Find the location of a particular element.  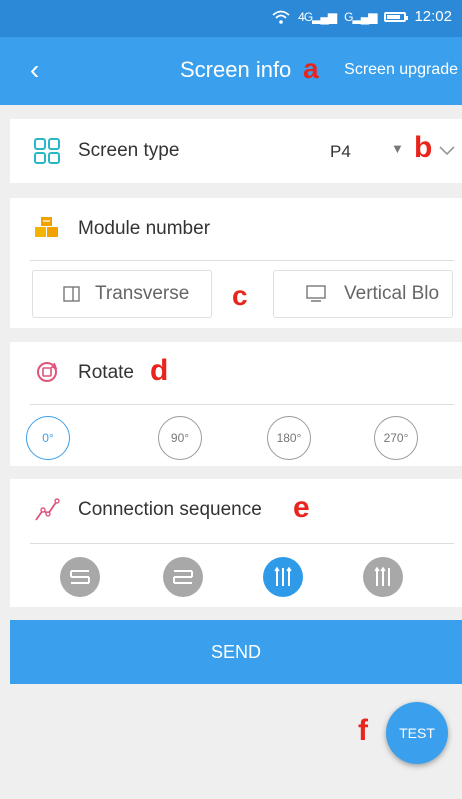

sequence-vertical-2-option is located at coordinates (383, 577).